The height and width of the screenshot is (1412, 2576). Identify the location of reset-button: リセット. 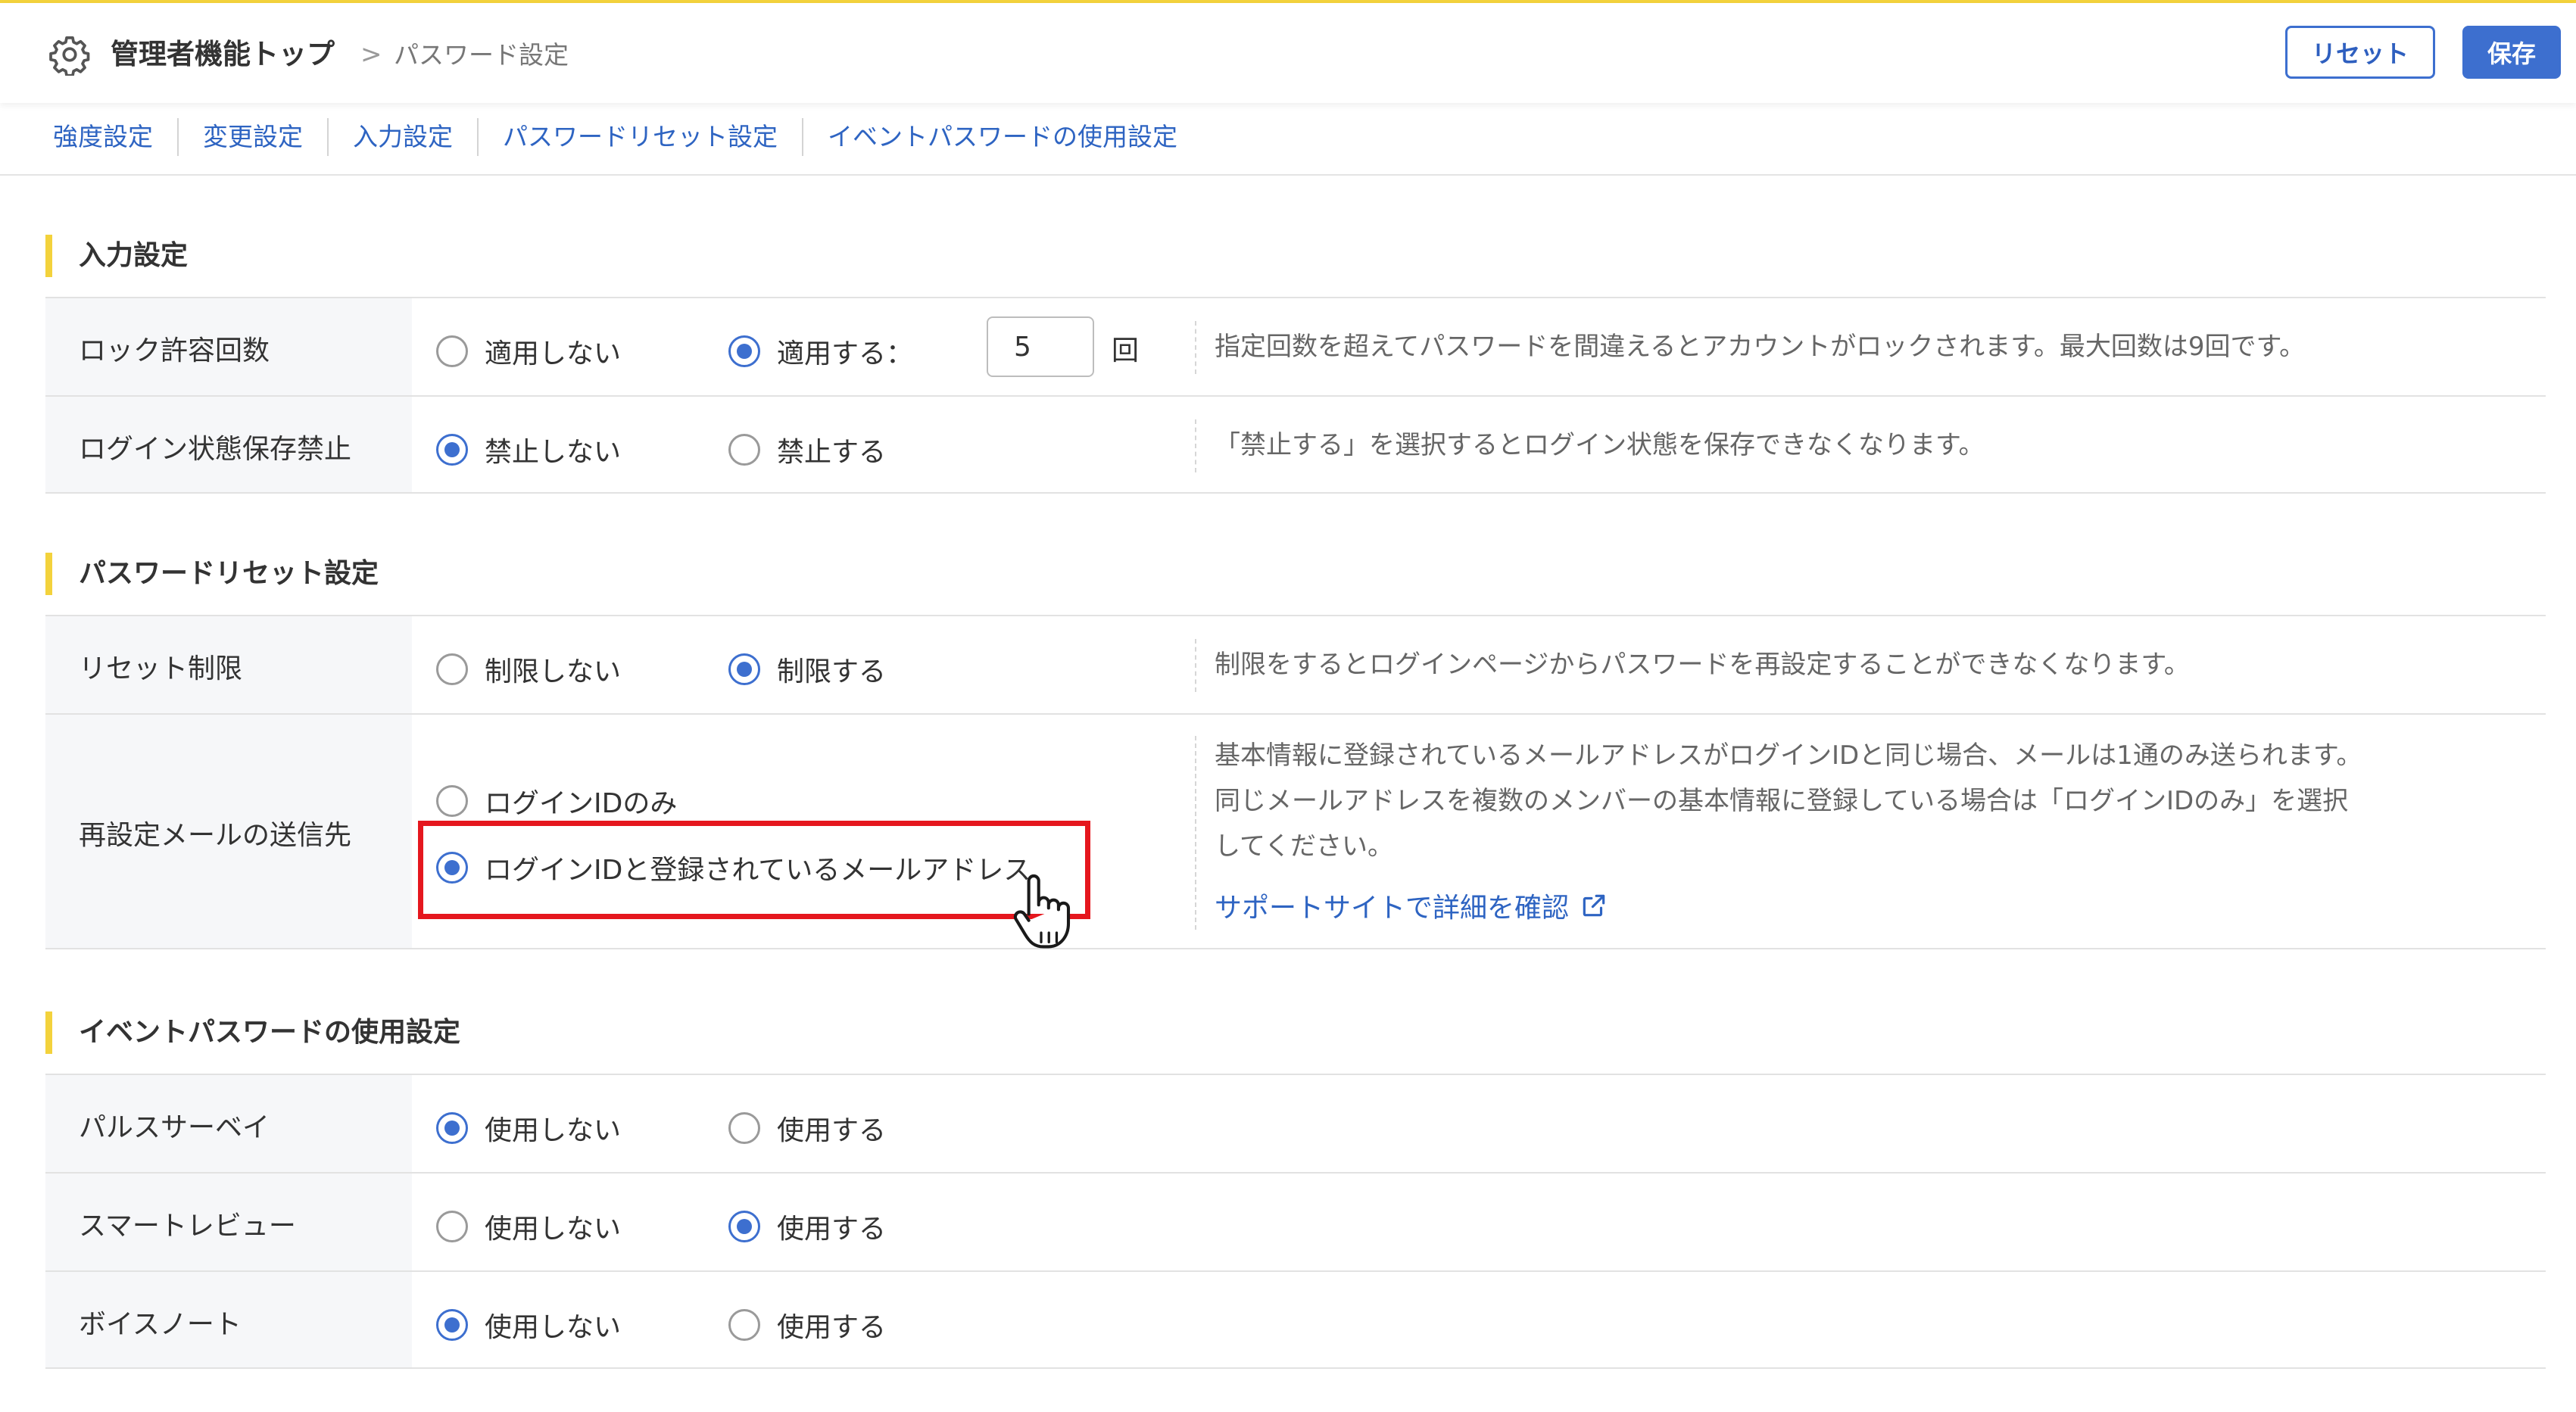
(2360, 52).